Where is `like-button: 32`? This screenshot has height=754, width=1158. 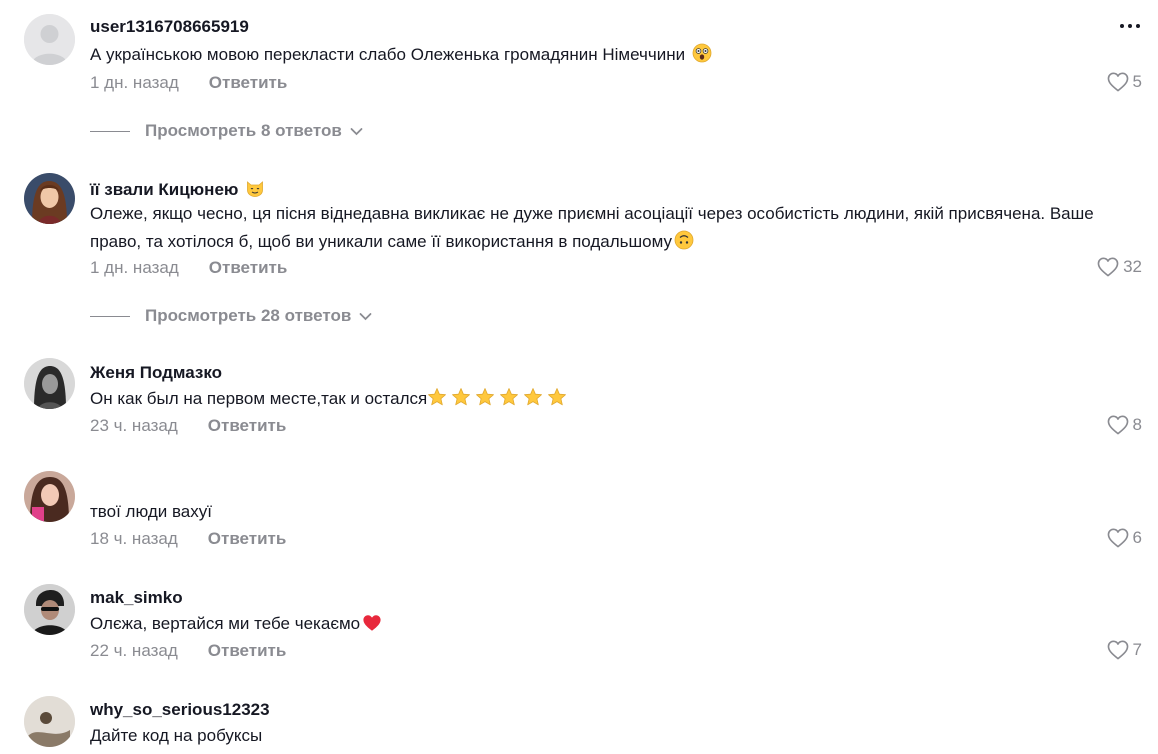 like-button: 32 is located at coordinates (1119, 267).